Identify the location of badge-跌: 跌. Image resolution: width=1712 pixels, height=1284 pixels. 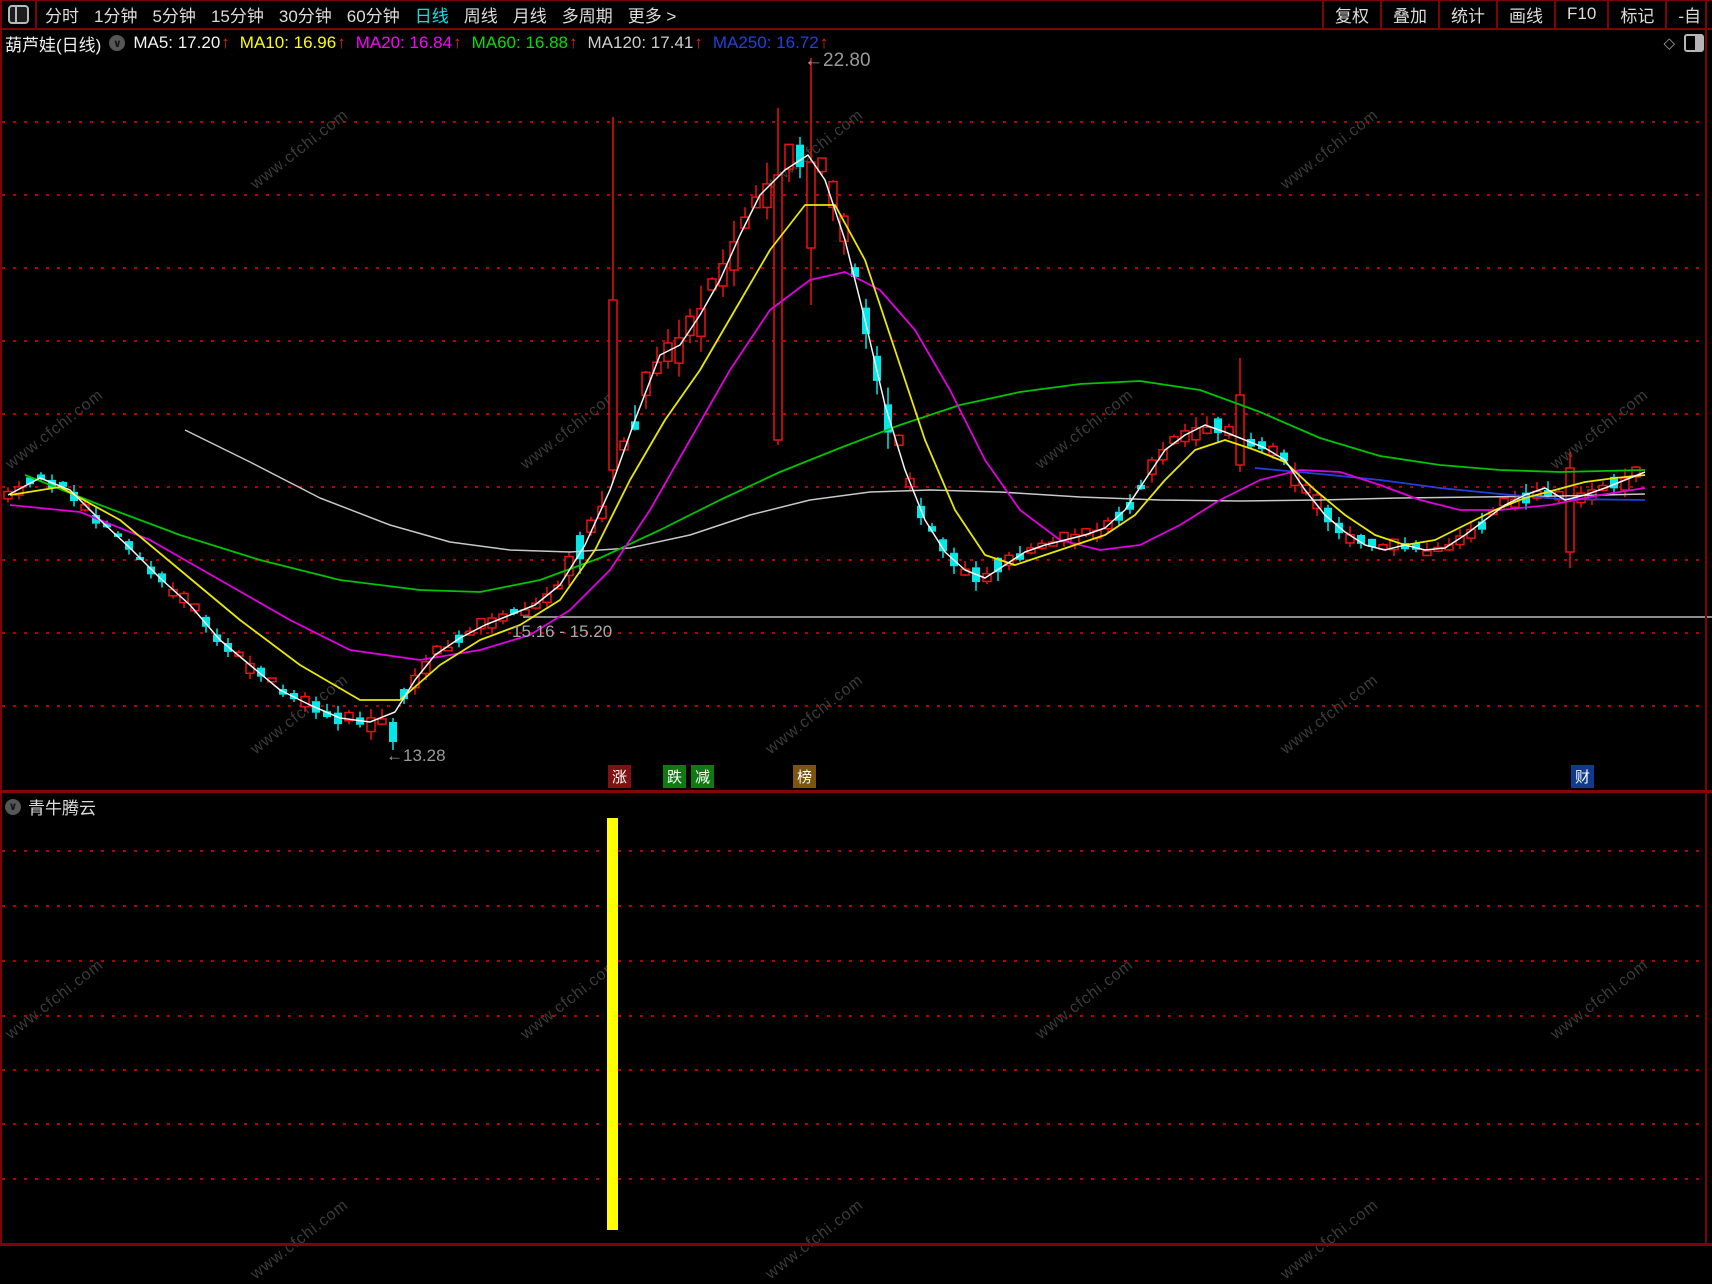
(674, 776).